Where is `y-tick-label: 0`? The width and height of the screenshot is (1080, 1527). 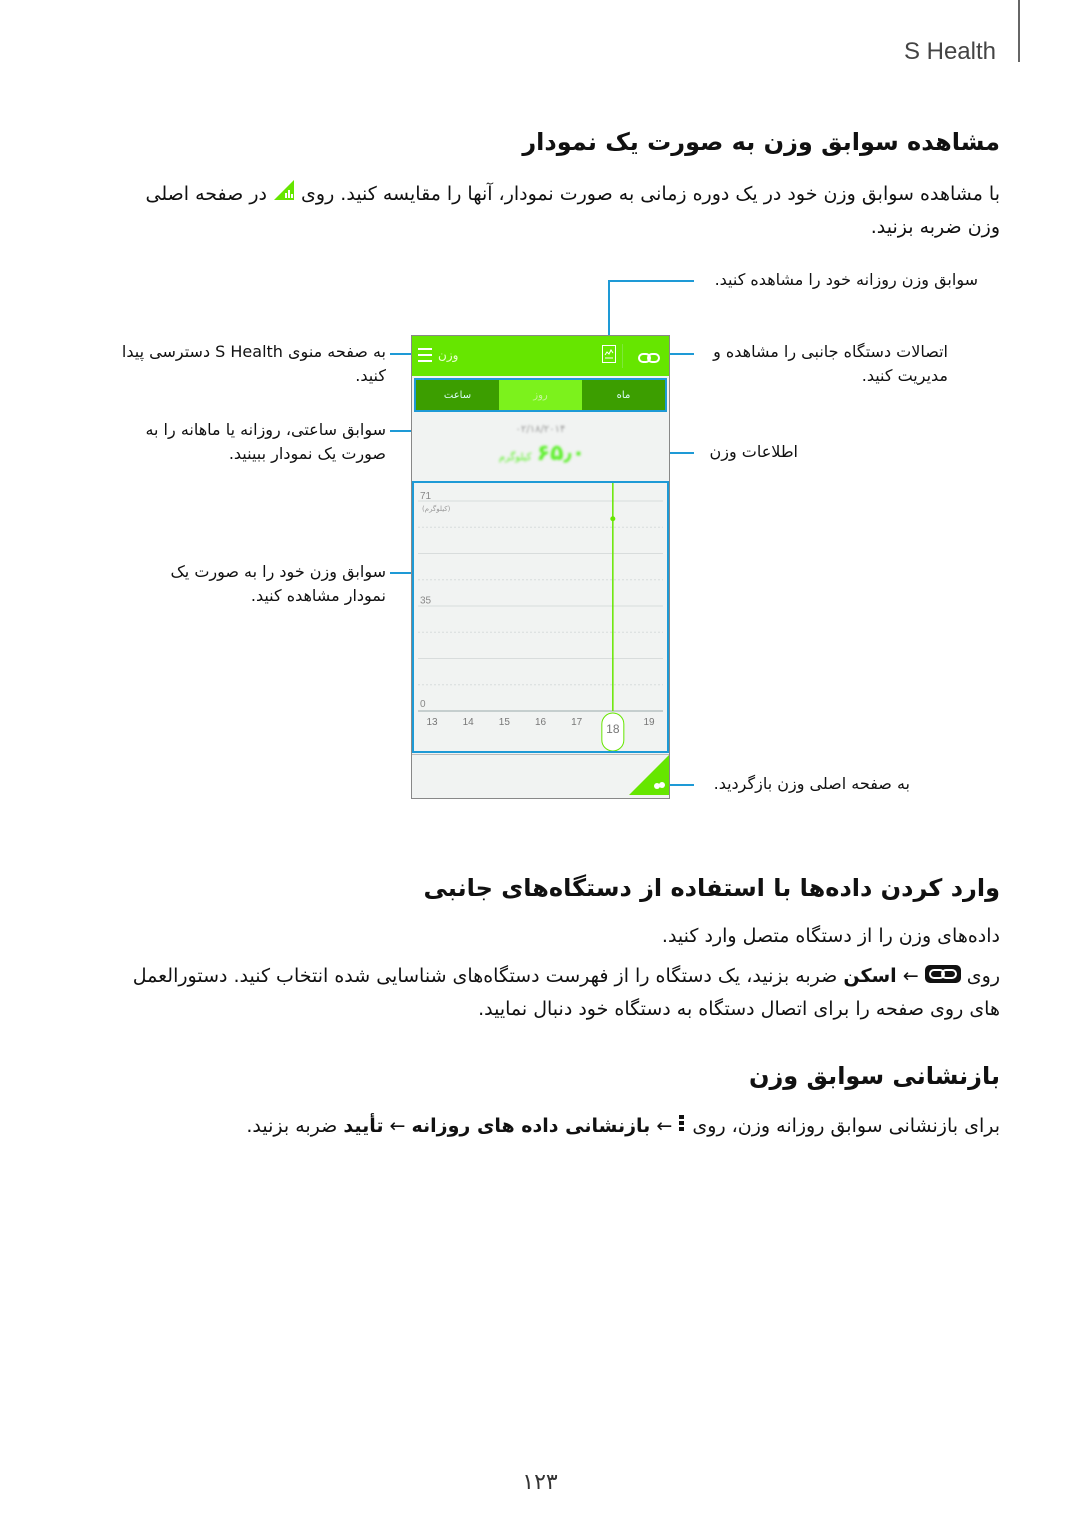 y-tick-label: 0 is located at coordinates (423, 704).